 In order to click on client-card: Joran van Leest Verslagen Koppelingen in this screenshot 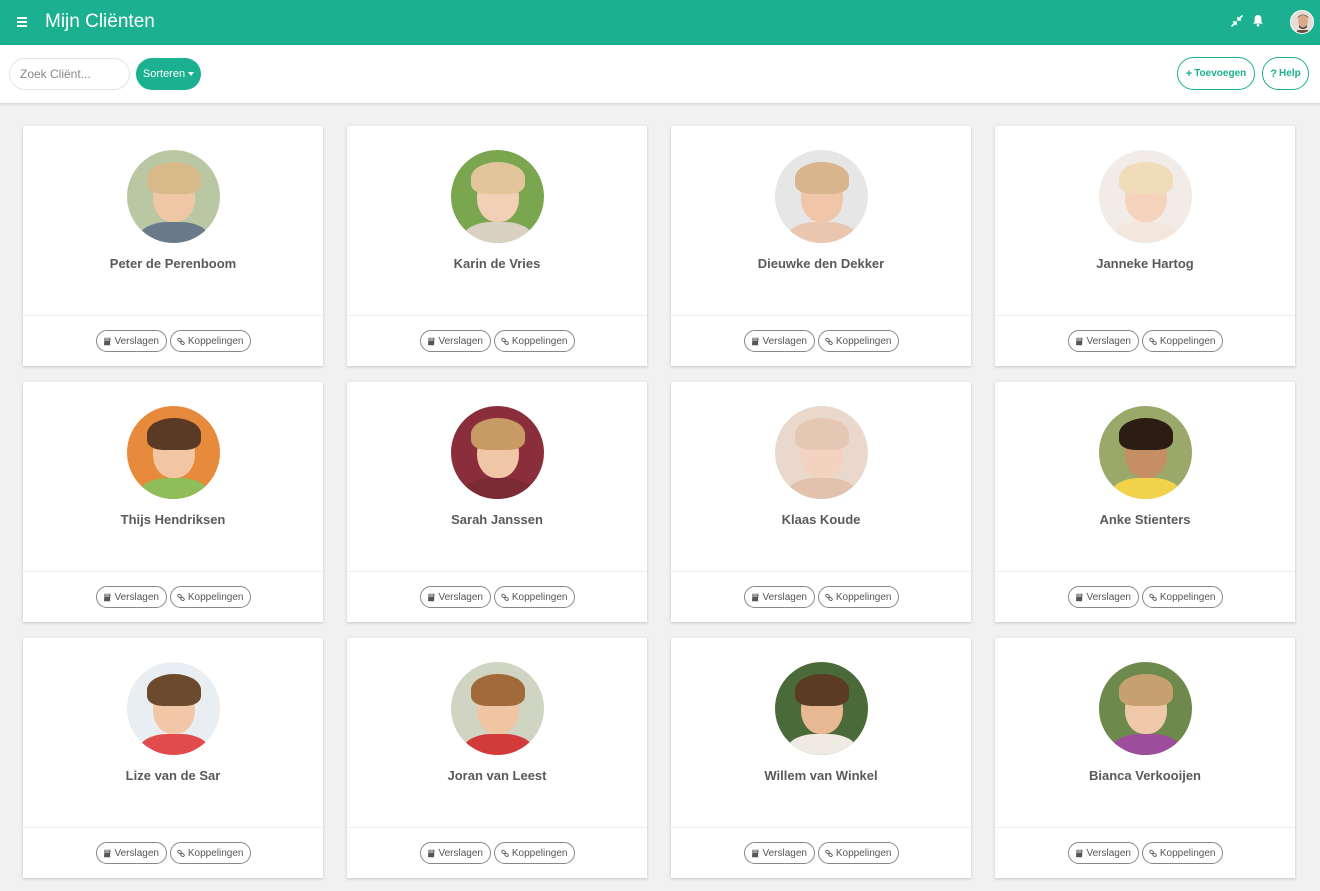, I will do `click(497, 758)`.